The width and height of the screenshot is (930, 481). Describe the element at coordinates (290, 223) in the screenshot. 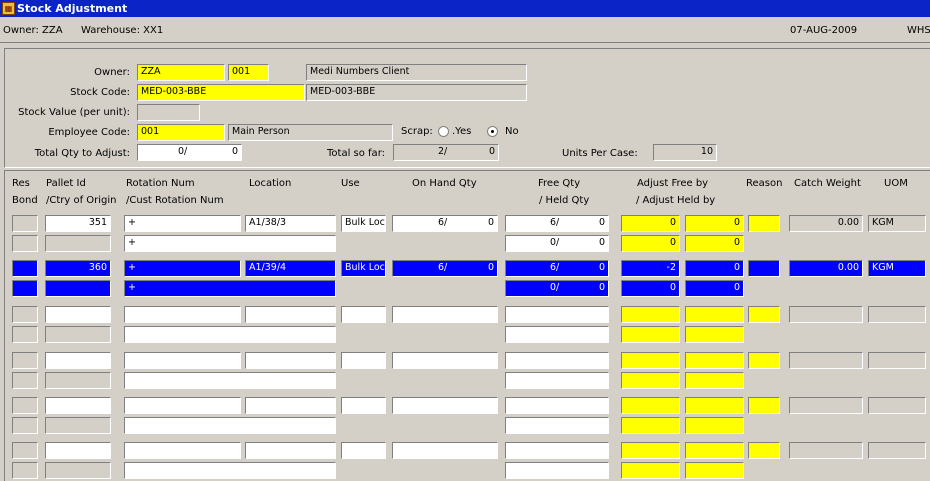

I see `row1-location: A1/38/3` at that location.